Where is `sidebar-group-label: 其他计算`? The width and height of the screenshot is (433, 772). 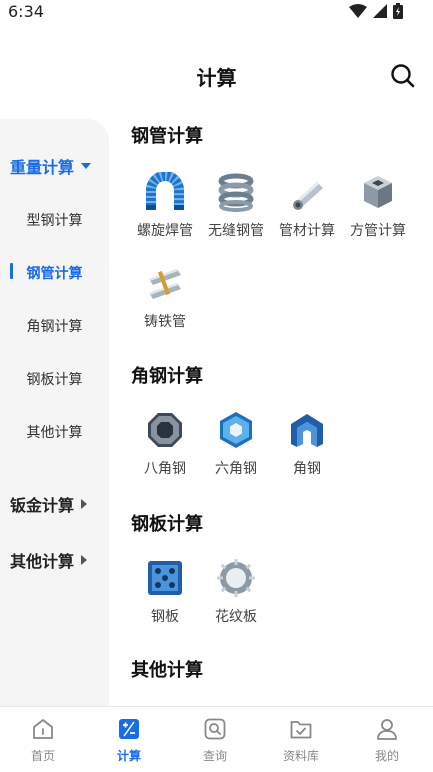 sidebar-group-label: 其他计算 is located at coordinates (42, 561).